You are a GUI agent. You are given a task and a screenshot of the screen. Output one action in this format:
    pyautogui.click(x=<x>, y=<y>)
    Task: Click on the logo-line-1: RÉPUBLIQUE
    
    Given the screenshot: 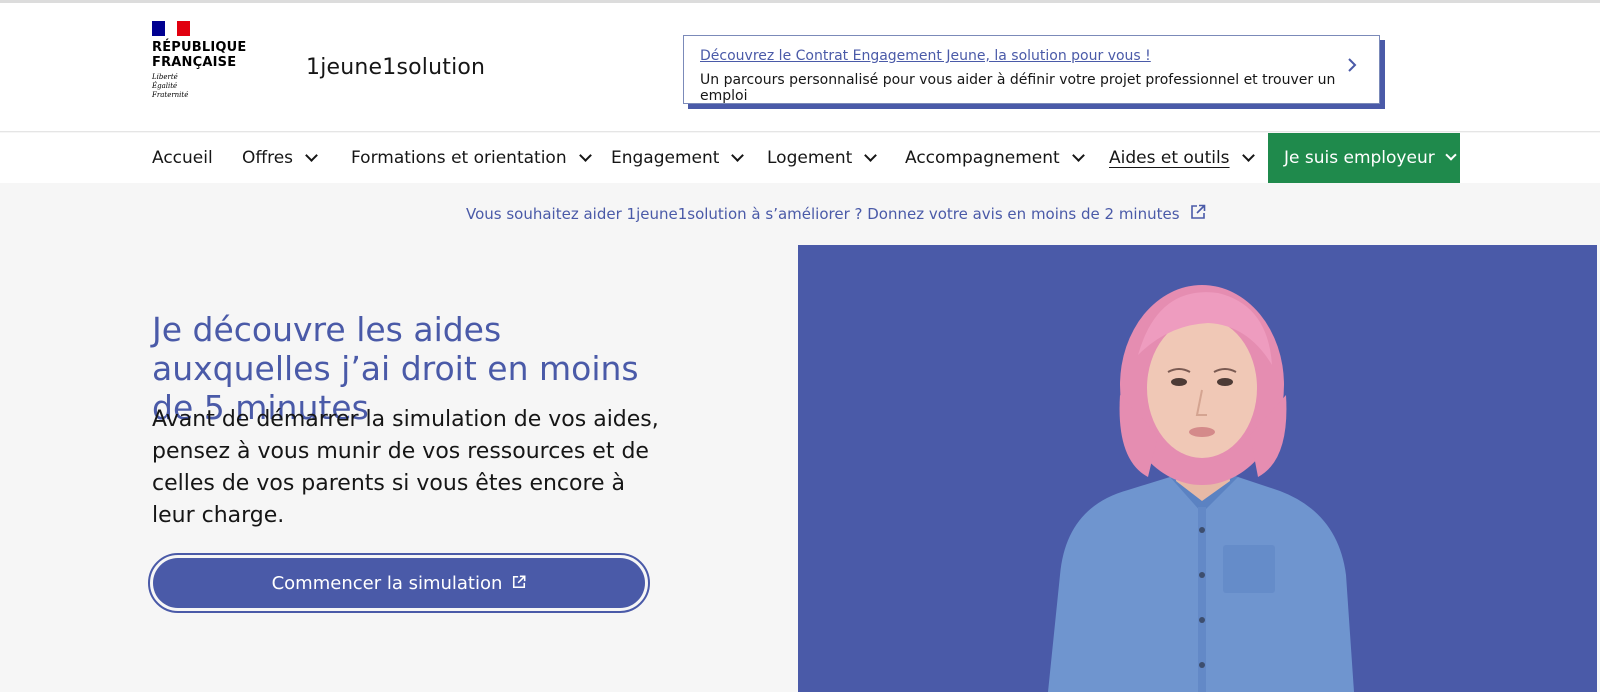 What is the action you would take?
    pyautogui.click(x=199, y=47)
    